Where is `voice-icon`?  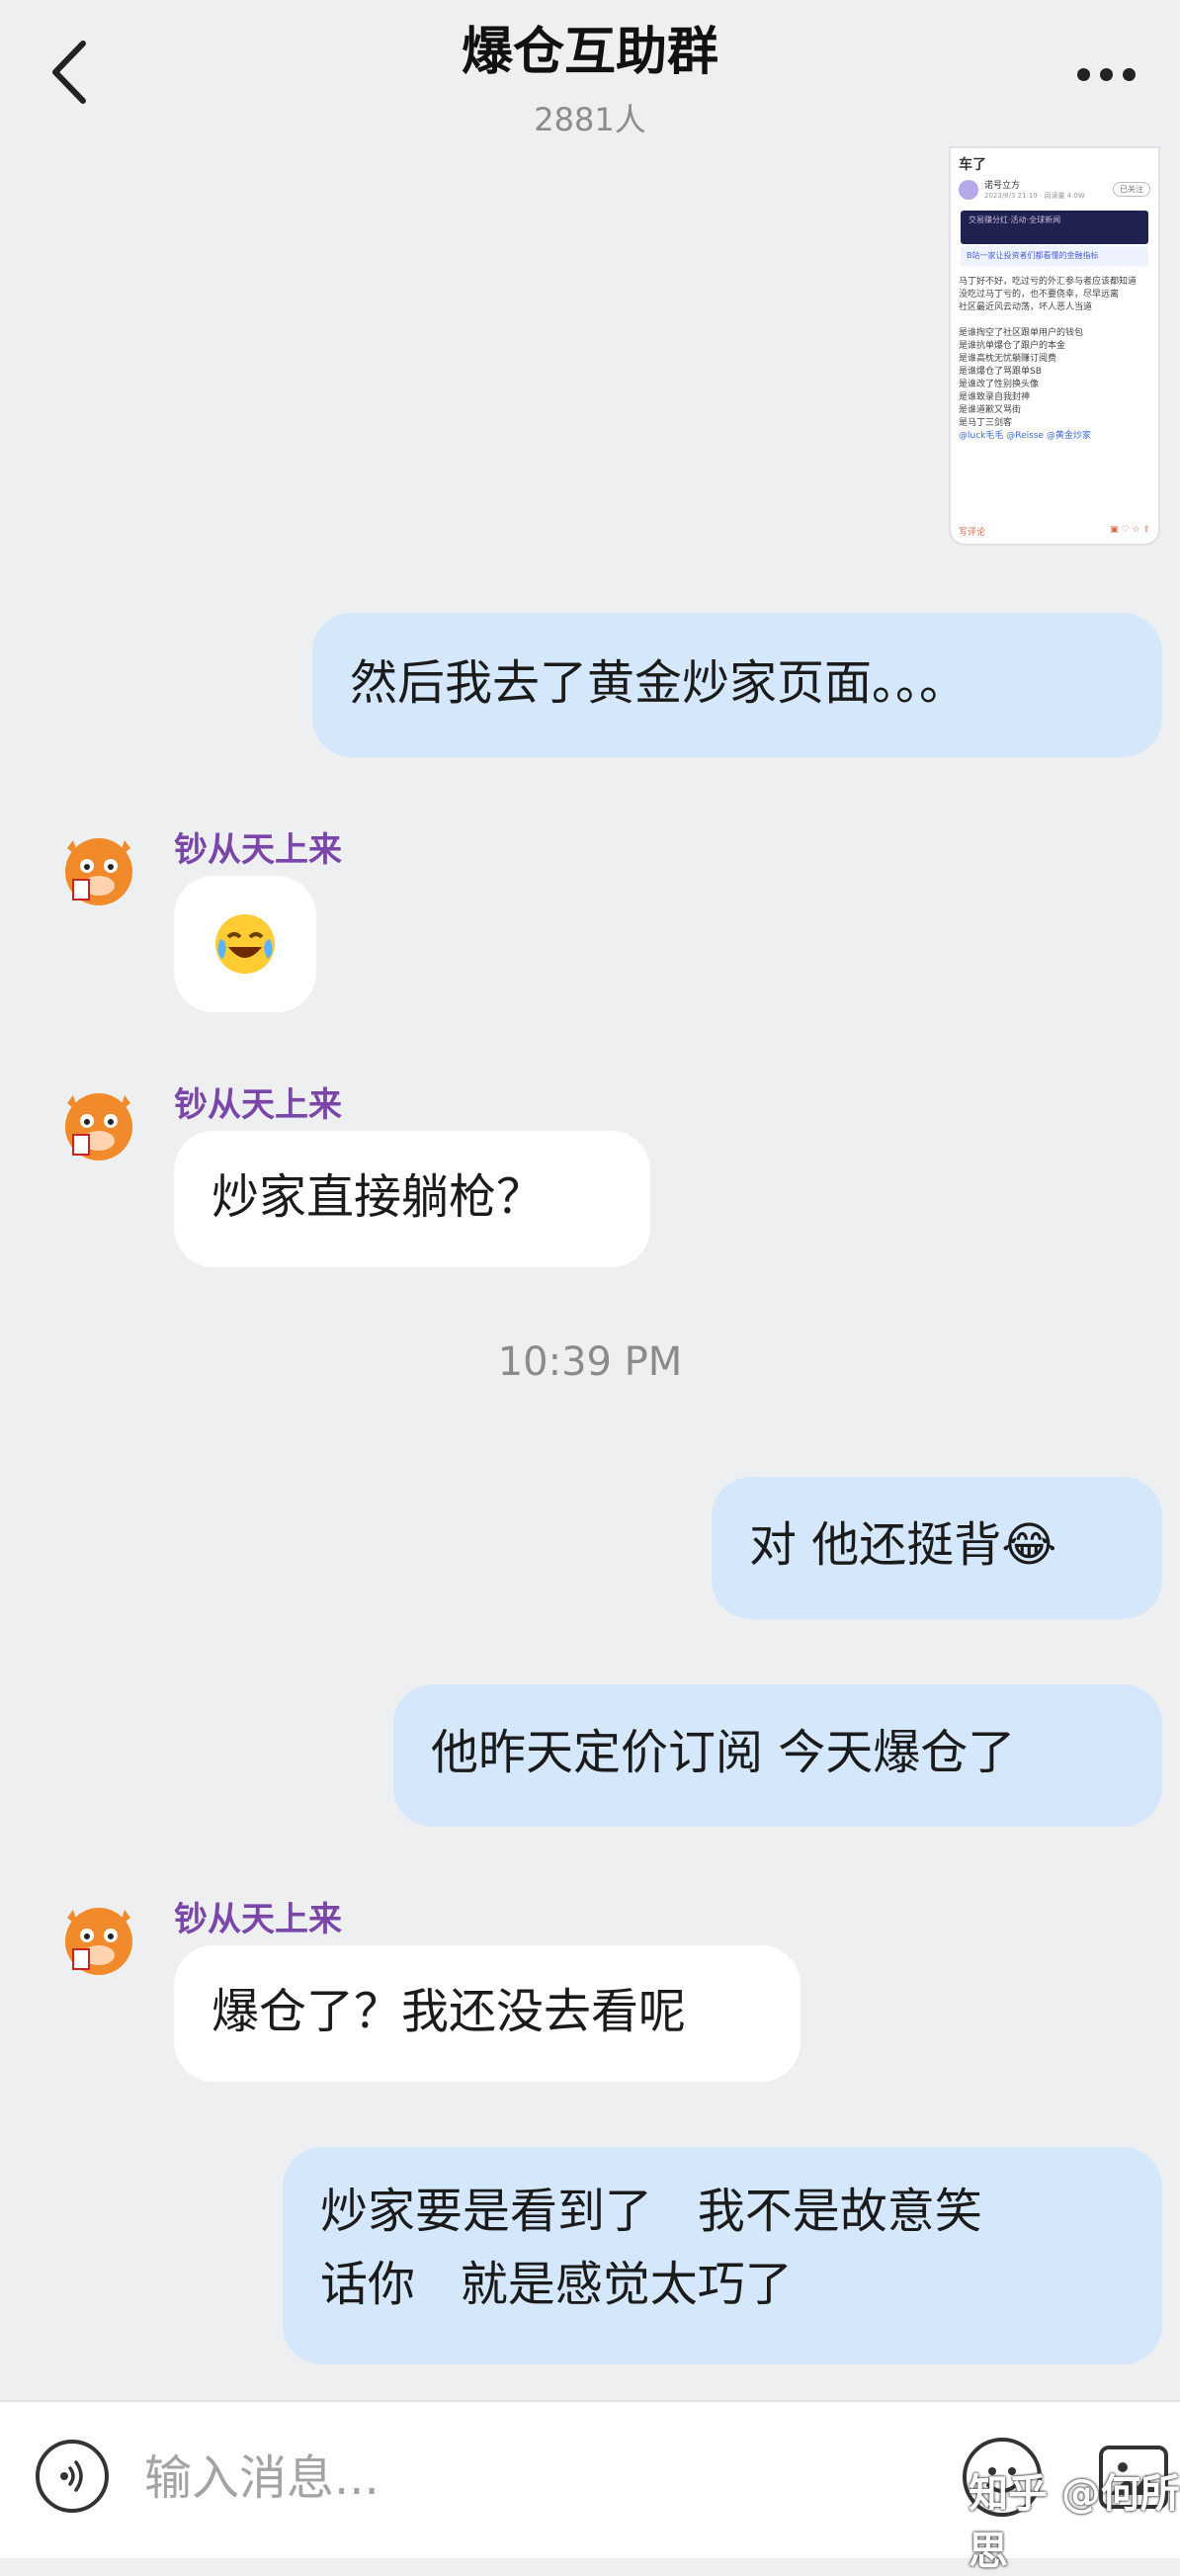
voice-icon is located at coordinates (71, 2476).